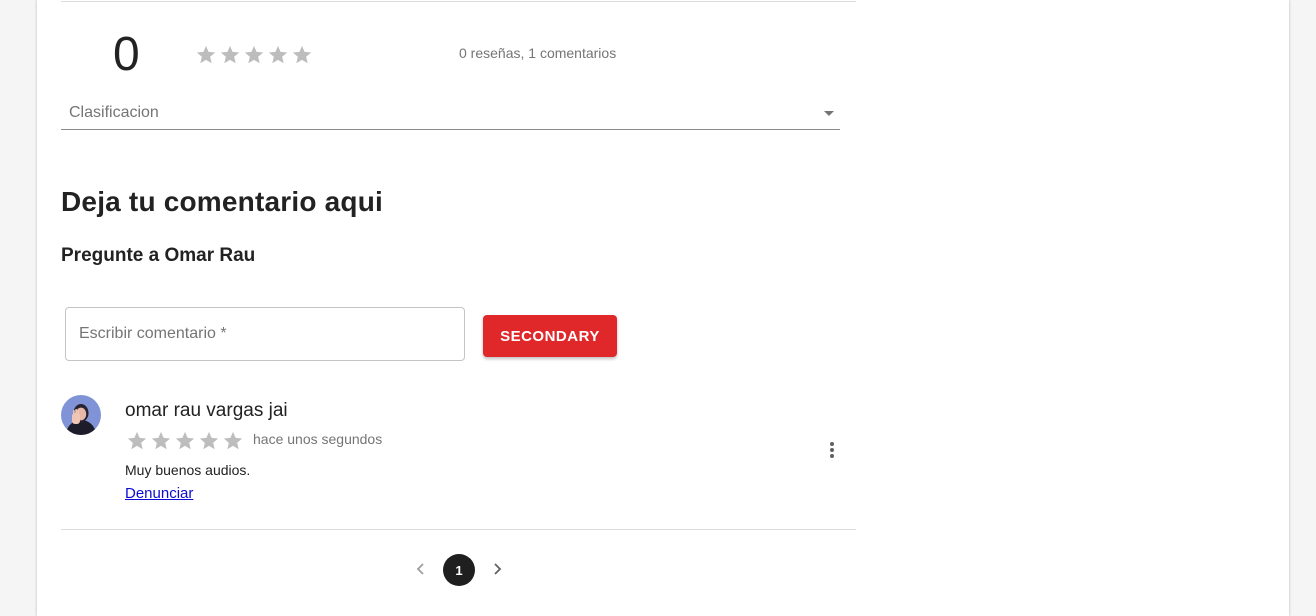 The image size is (1316, 616). I want to click on comment-text: Muy buenos audios., so click(188, 470).